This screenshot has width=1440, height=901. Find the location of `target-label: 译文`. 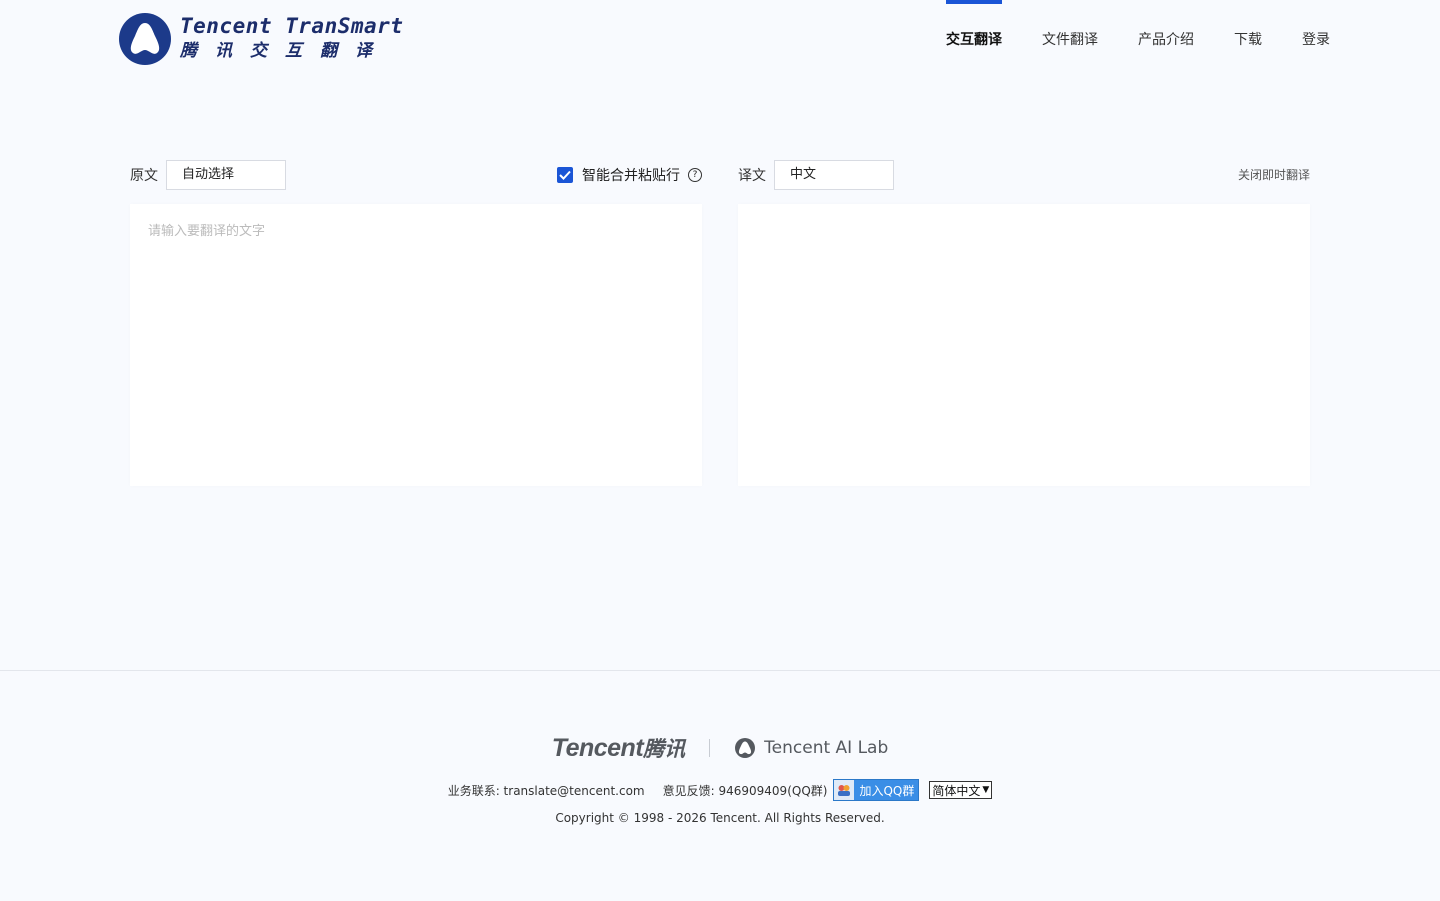

target-label: 译文 is located at coordinates (752, 176).